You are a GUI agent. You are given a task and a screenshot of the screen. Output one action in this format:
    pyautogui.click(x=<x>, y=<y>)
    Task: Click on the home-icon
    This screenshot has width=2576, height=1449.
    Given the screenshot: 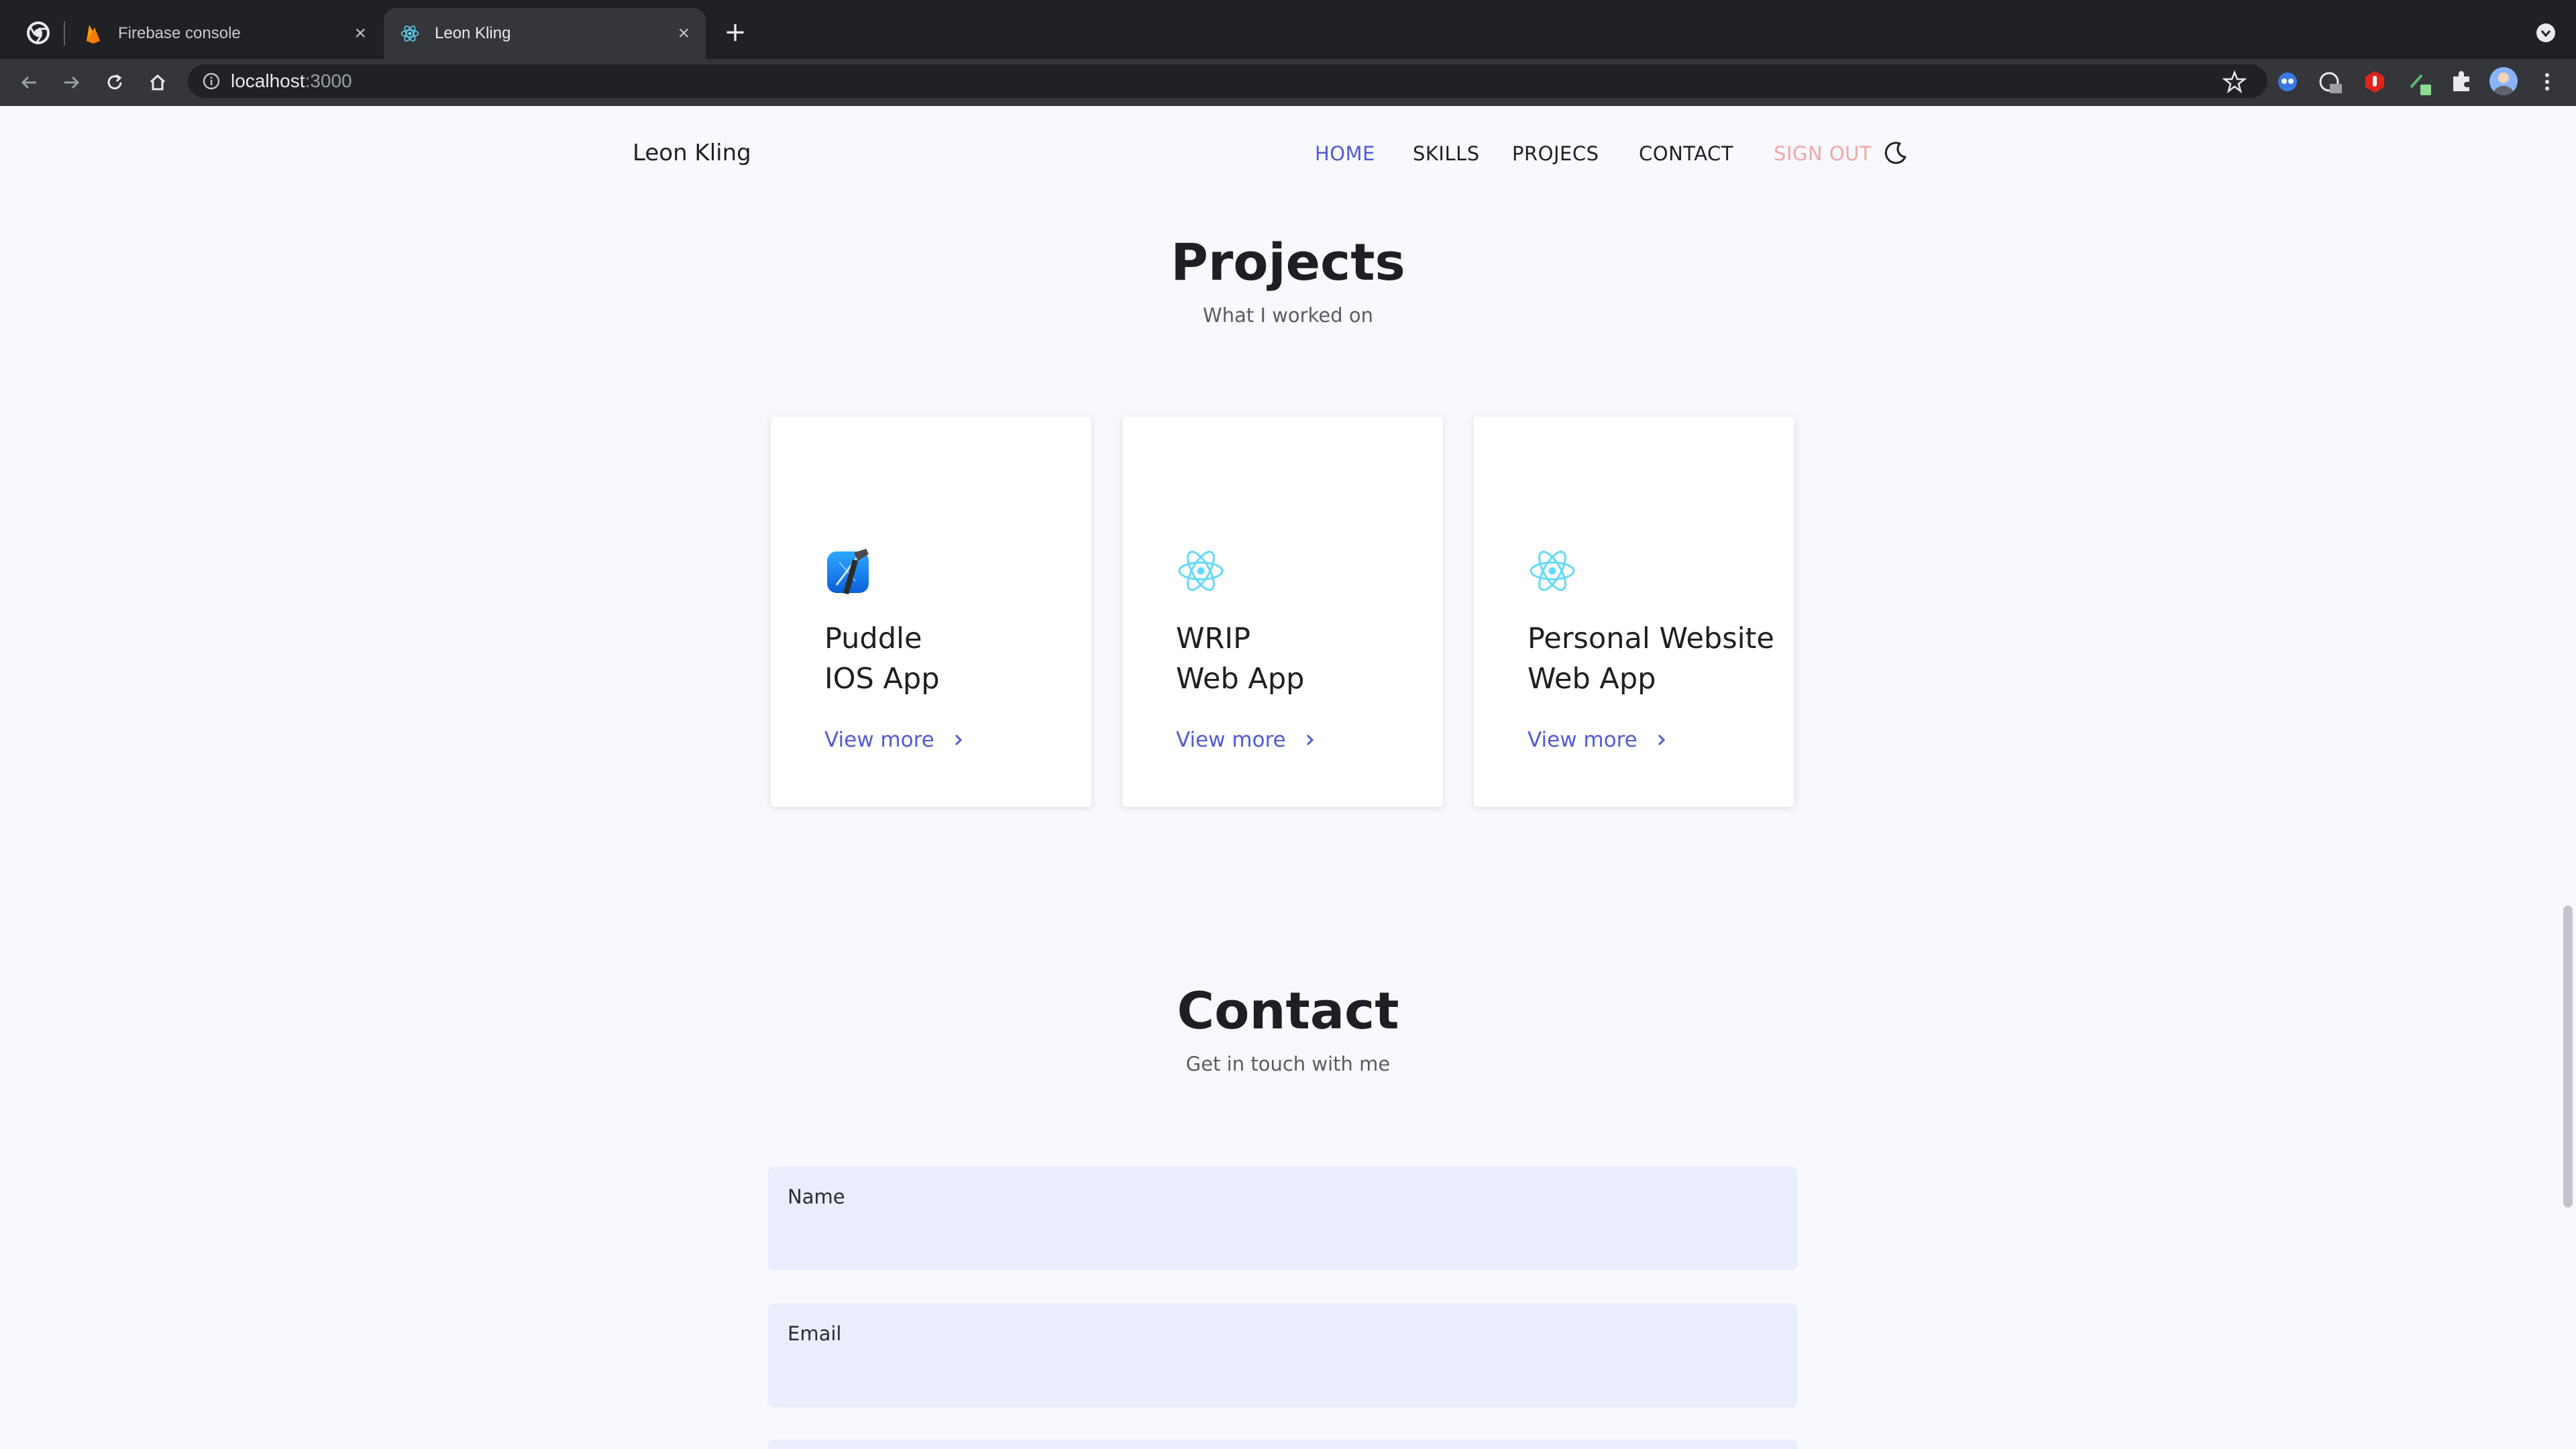 What is the action you would take?
    pyautogui.click(x=157, y=82)
    